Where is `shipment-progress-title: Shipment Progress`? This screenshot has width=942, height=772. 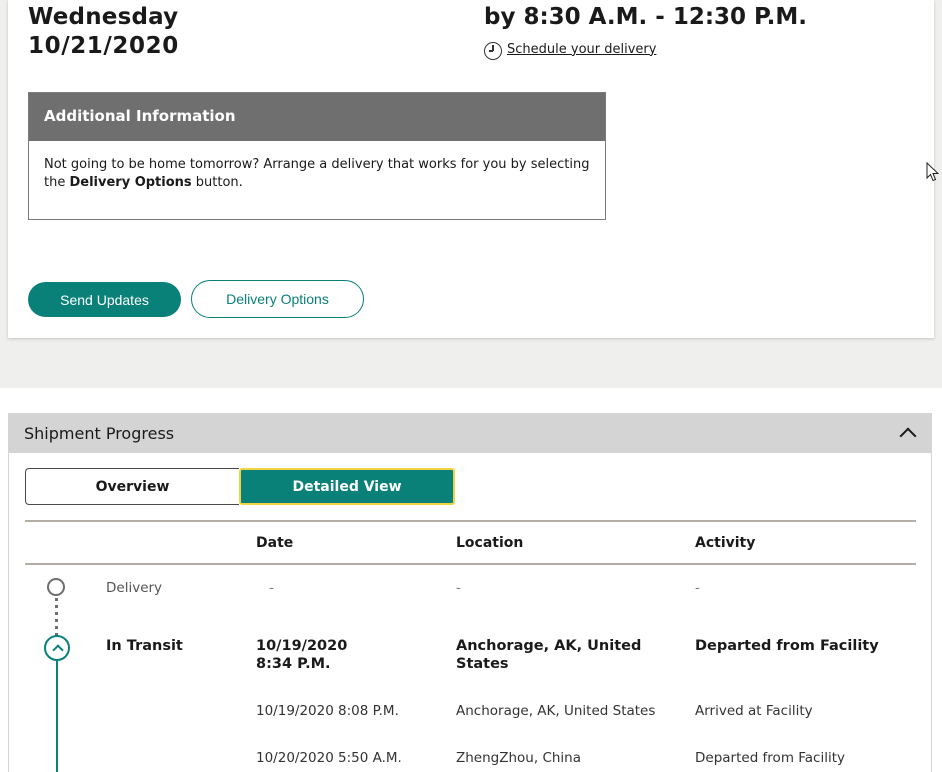 shipment-progress-title: Shipment Progress is located at coordinates (99, 433).